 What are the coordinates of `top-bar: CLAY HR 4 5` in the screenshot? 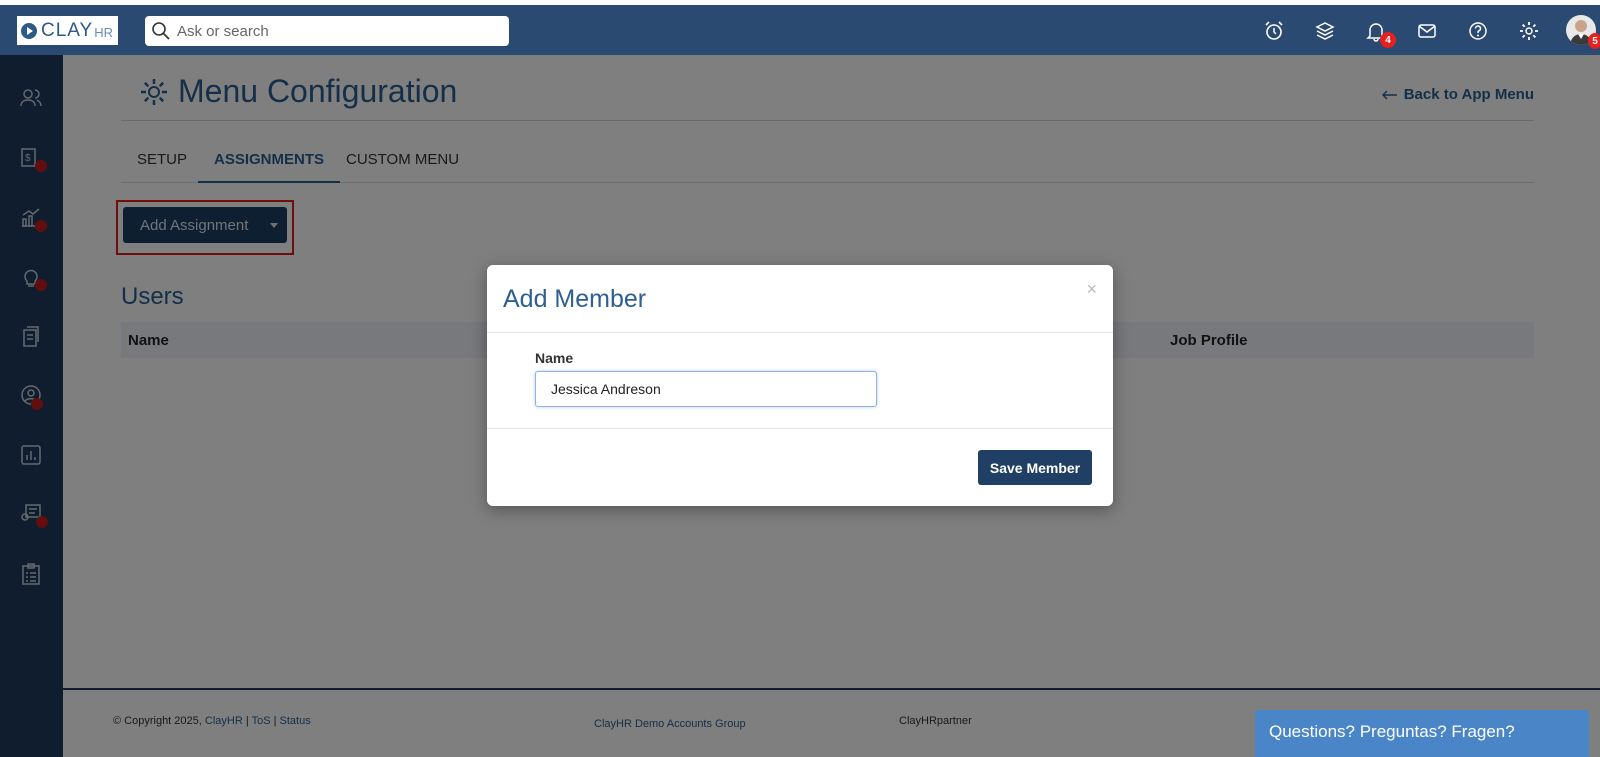 It's located at (800, 30).